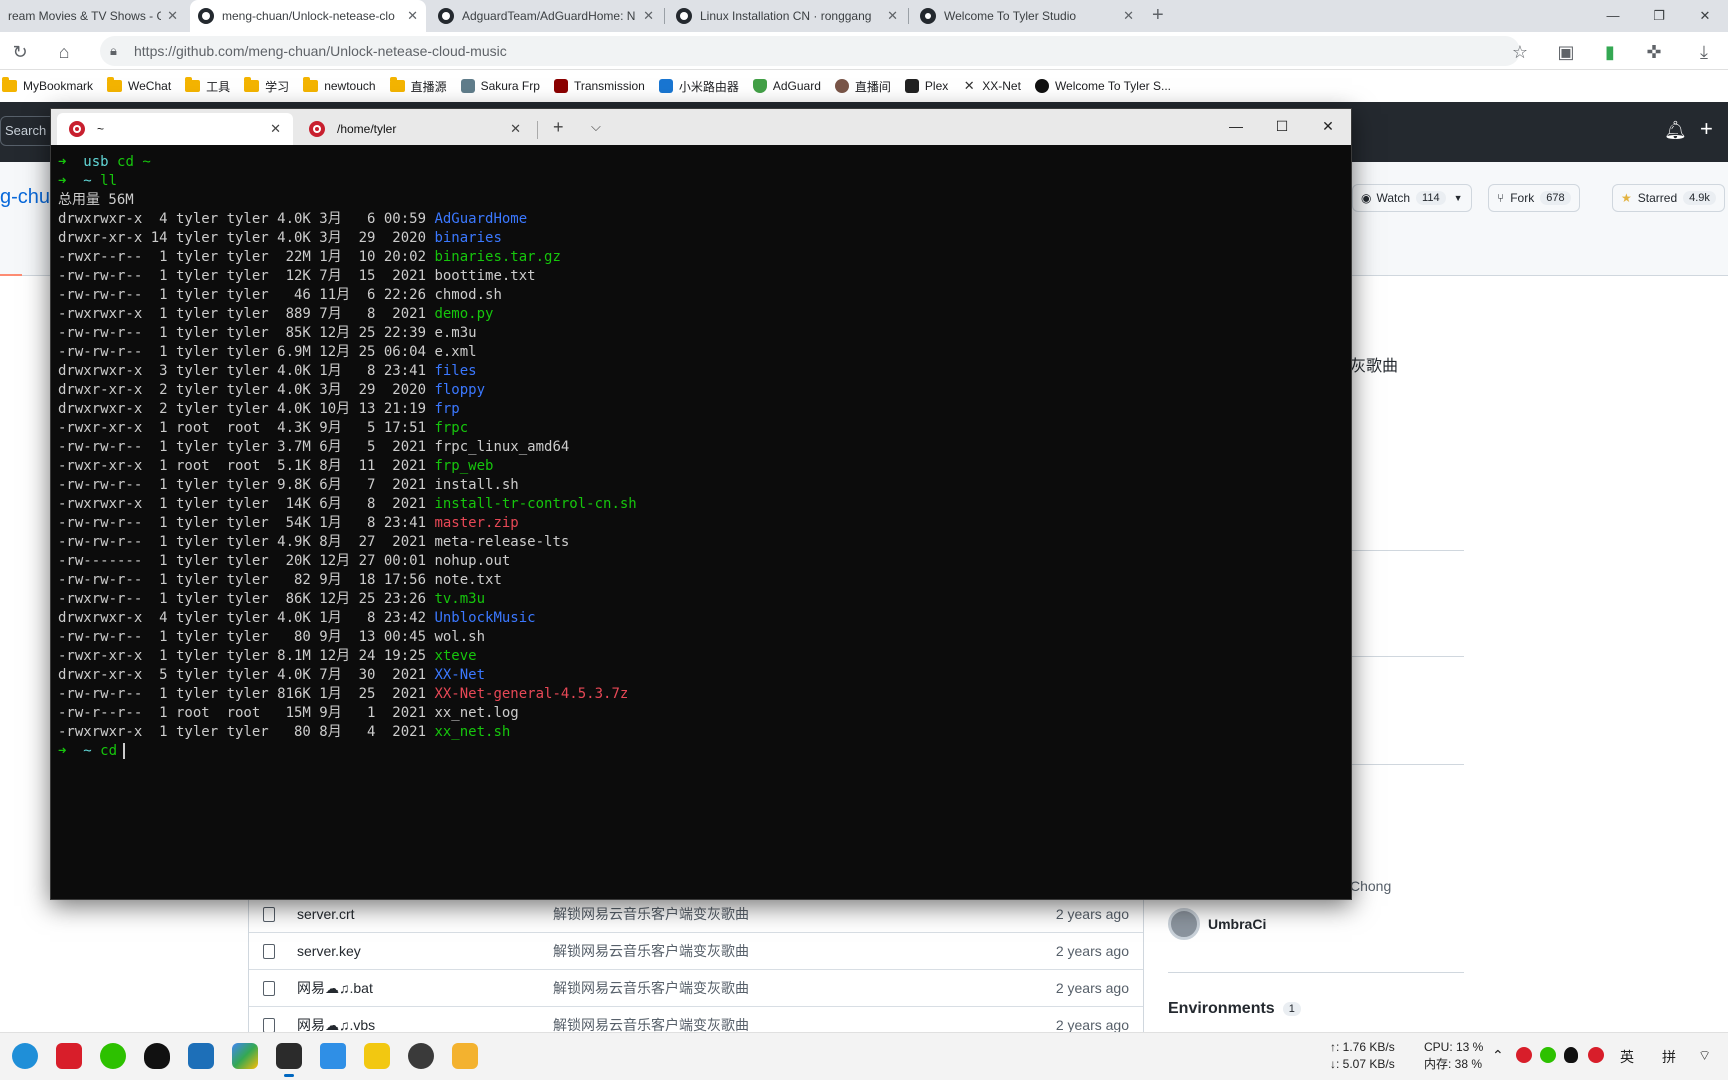 The height and width of the screenshot is (1080, 1728). What do you see at coordinates (335, 988) in the screenshot?
I see `file-name: 网易☁♫.bat` at bounding box center [335, 988].